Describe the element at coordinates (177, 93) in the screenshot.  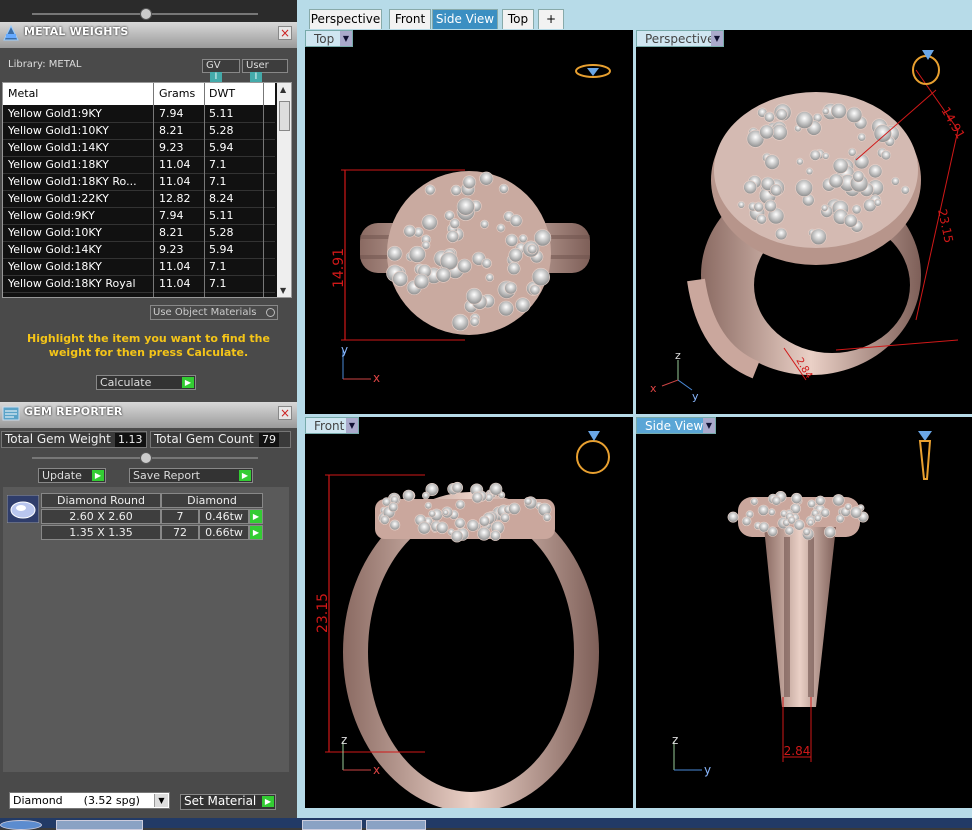
I see `column-header-grams: Grams` at that location.